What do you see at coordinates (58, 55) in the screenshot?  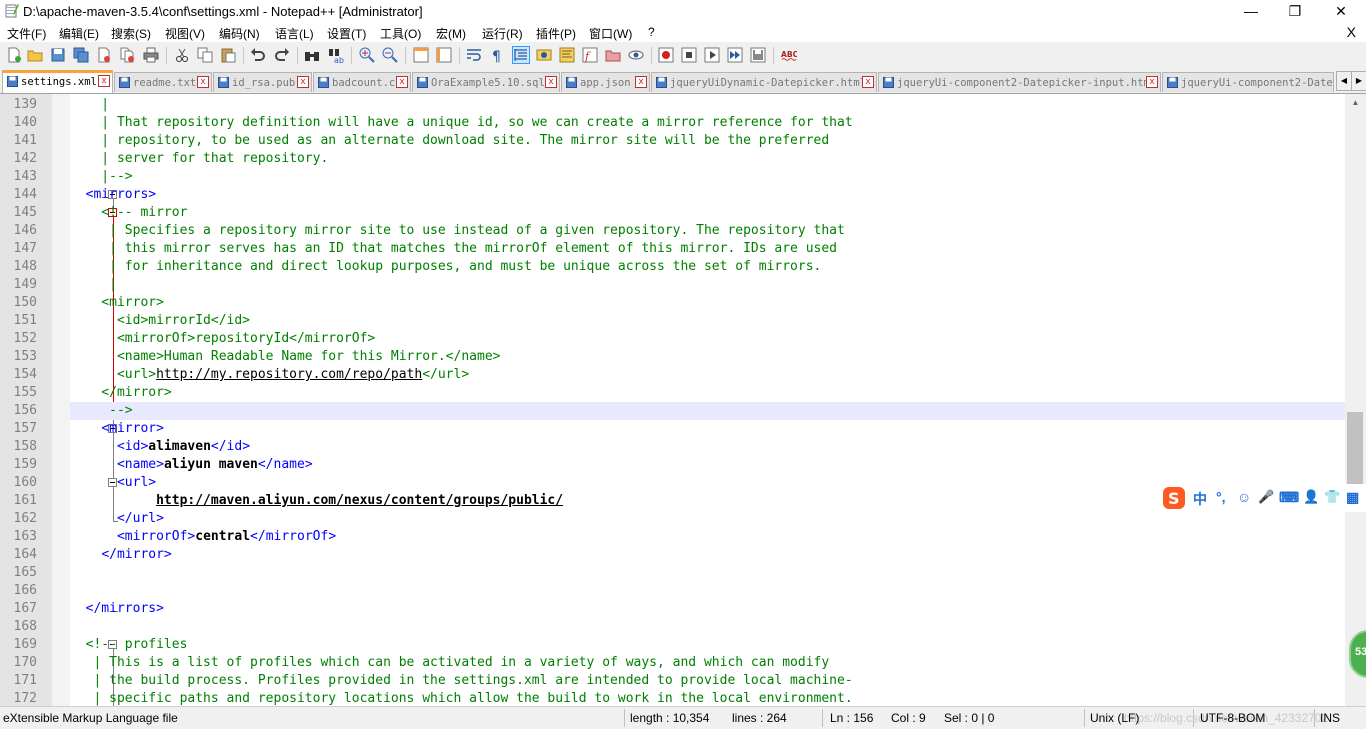 I see `save-icon` at bounding box center [58, 55].